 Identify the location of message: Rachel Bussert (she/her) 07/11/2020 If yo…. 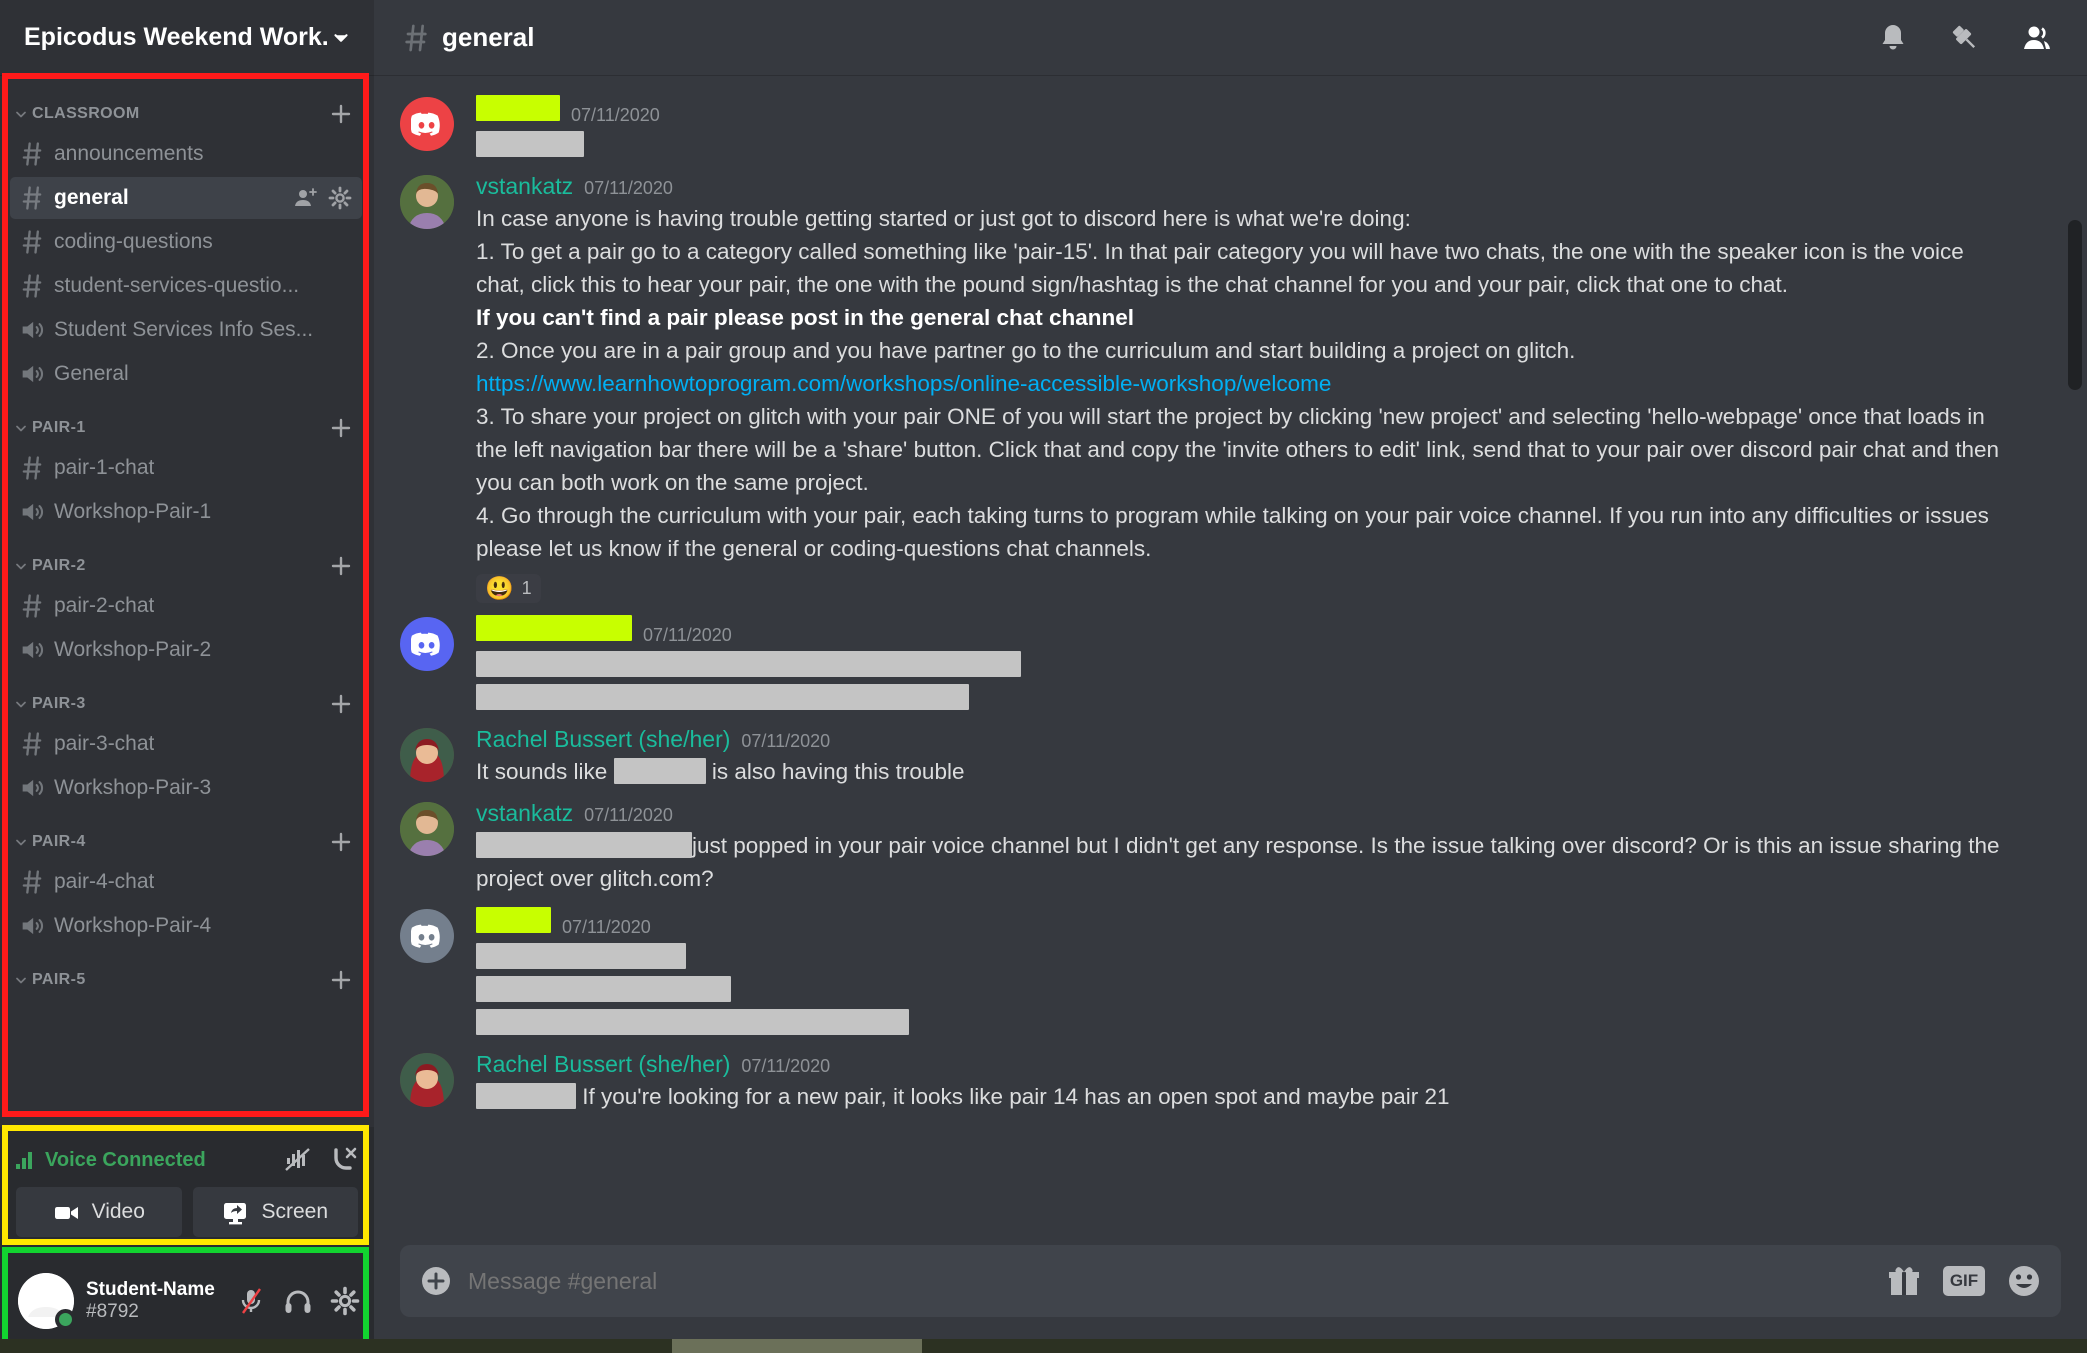
(1230, 1082).